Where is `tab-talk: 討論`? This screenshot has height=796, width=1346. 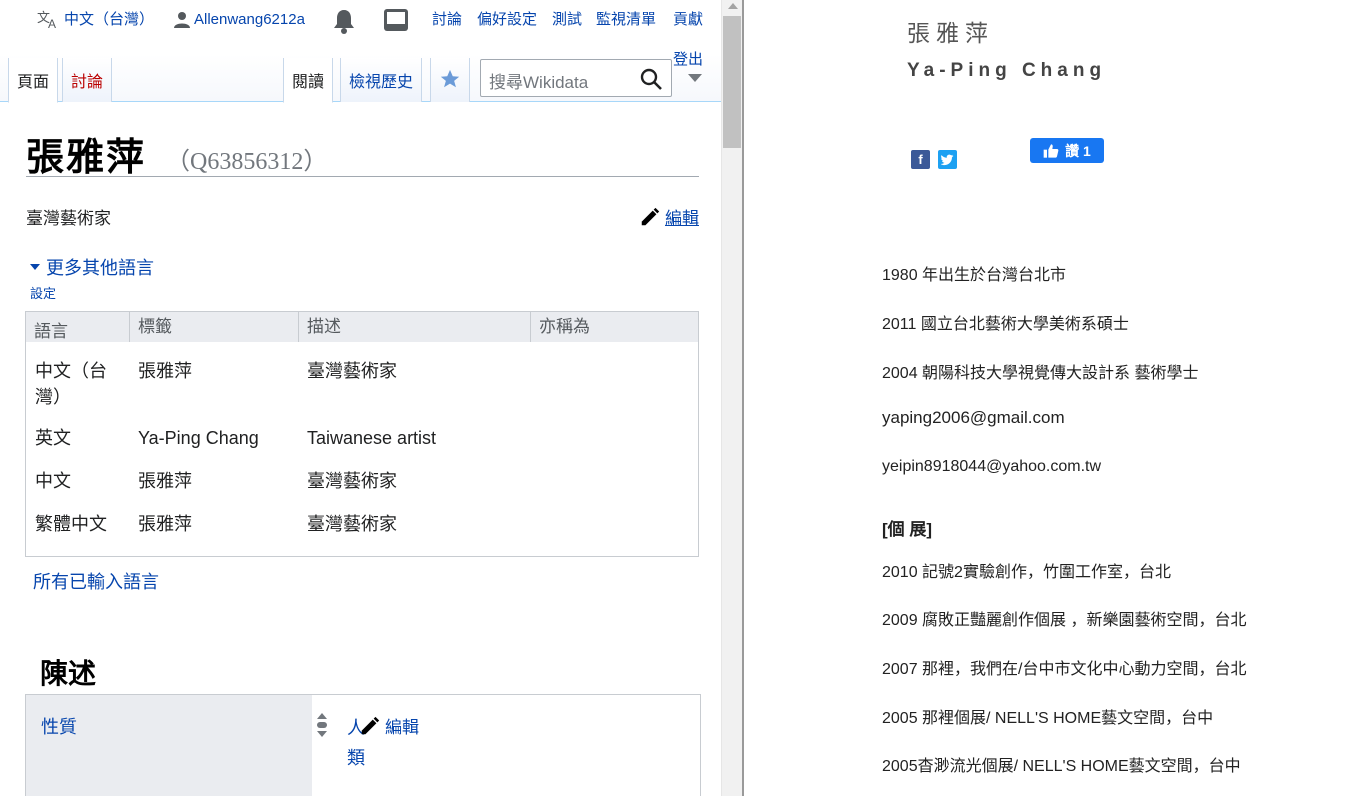
tab-talk: 討論 is located at coordinates (87, 80).